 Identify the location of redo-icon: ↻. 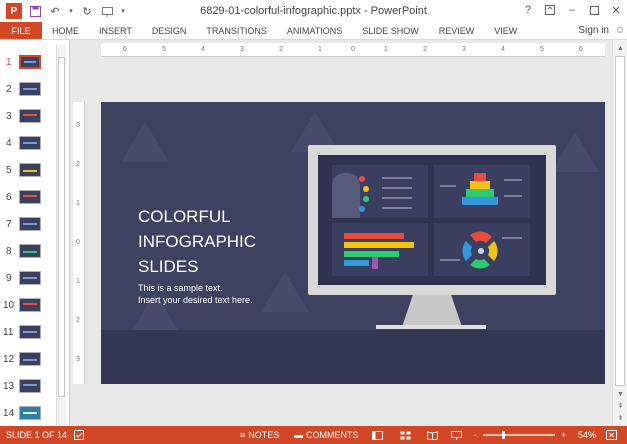
(87, 11).